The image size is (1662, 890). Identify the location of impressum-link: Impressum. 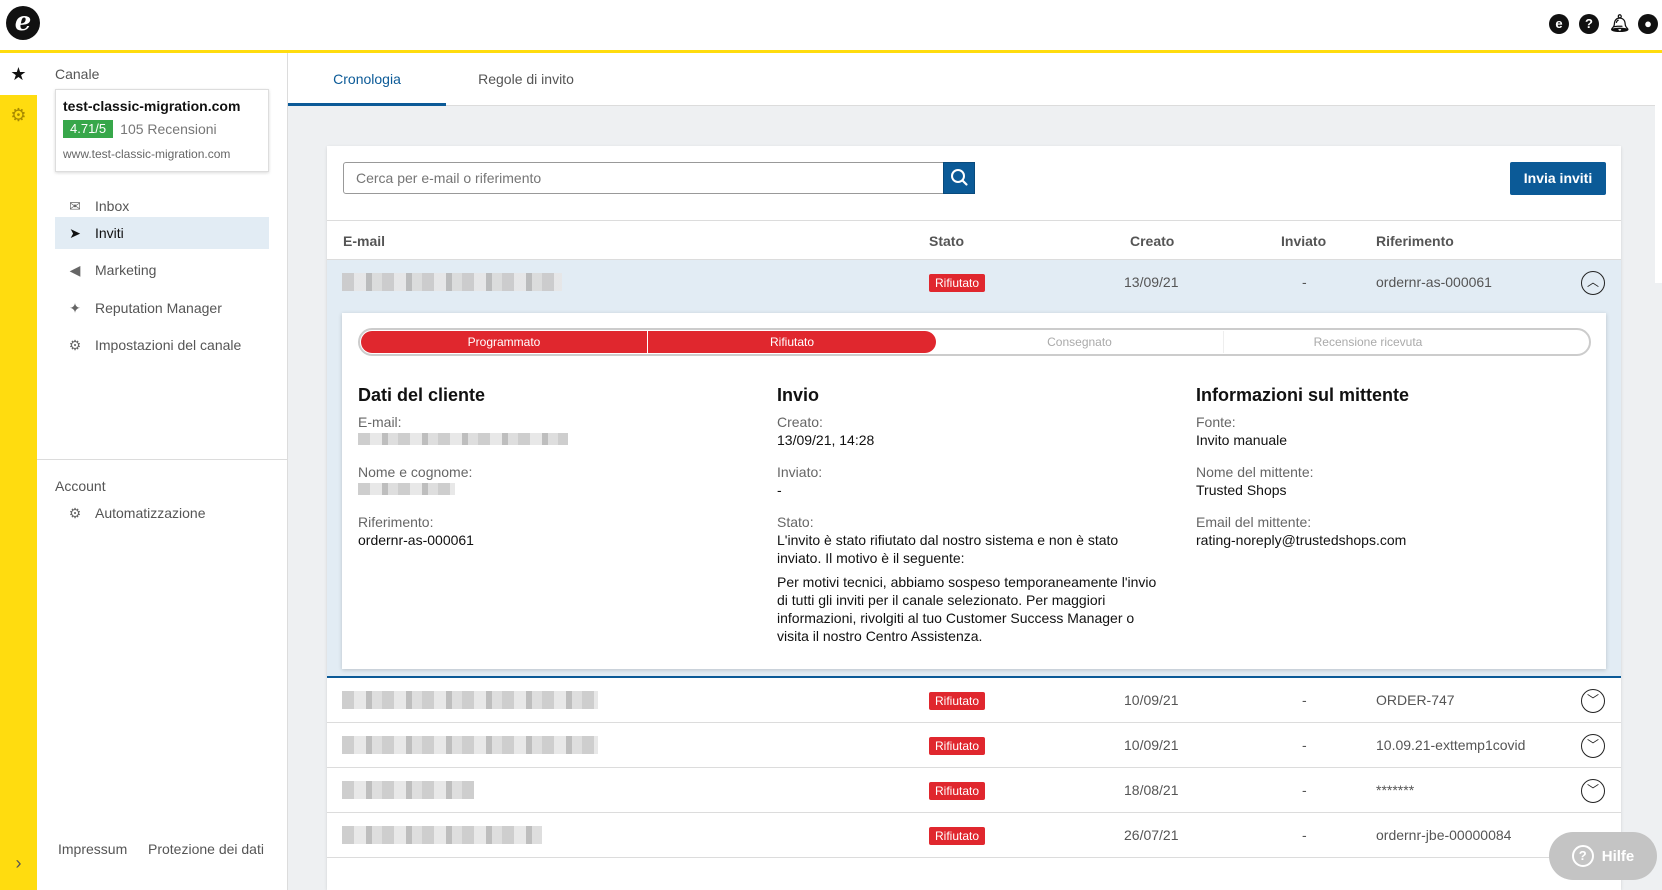
(92, 849).